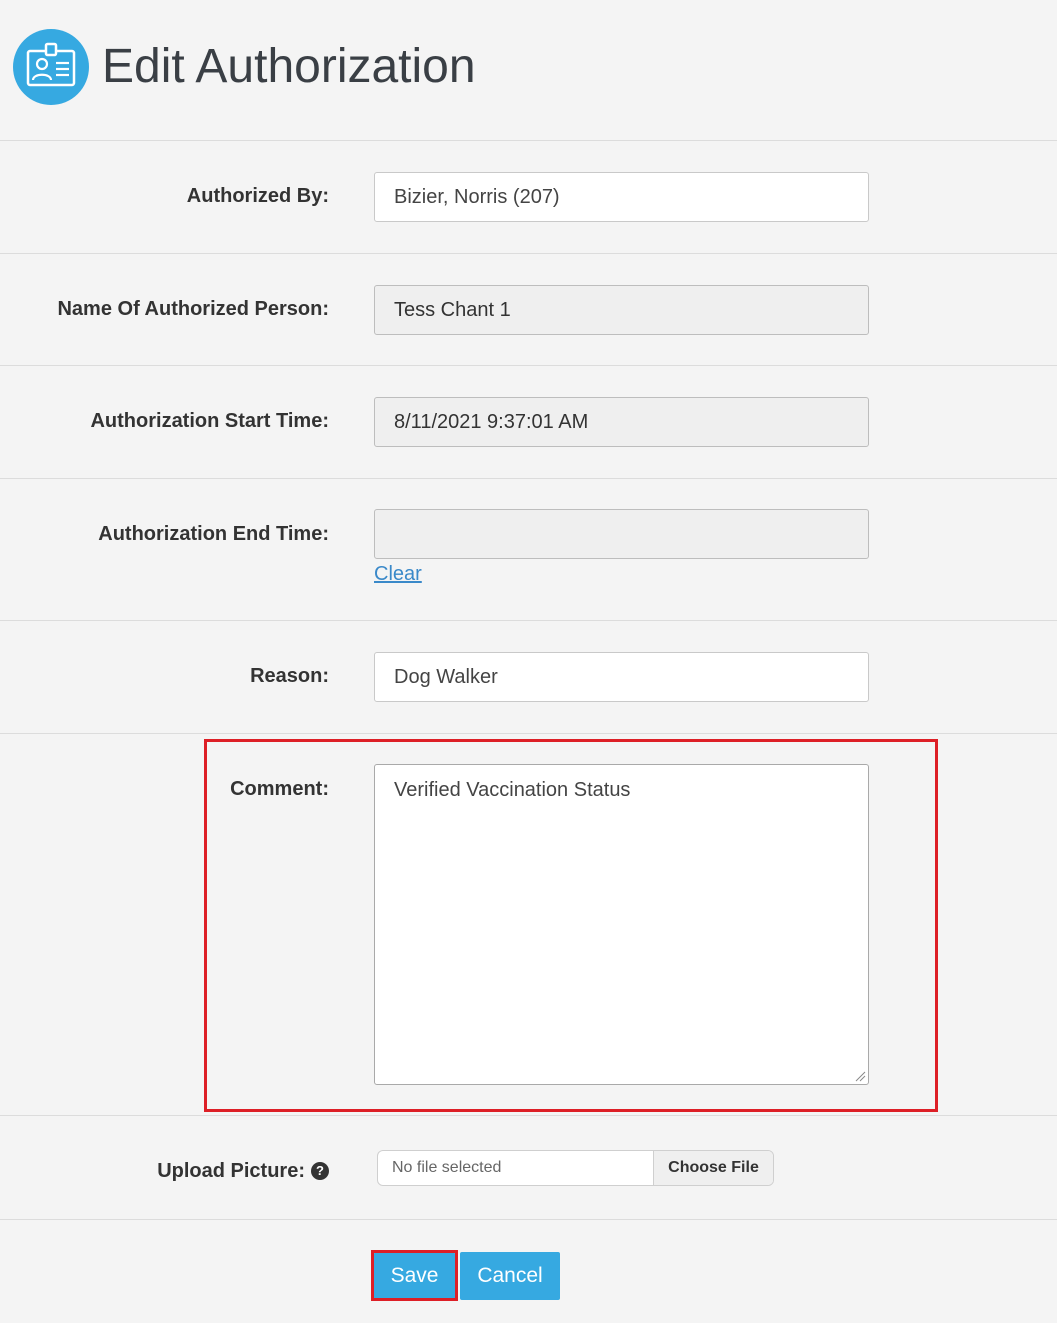 This screenshot has width=1057, height=1323. What do you see at coordinates (621, 534) in the screenshot?
I see `end-time-field` at bounding box center [621, 534].